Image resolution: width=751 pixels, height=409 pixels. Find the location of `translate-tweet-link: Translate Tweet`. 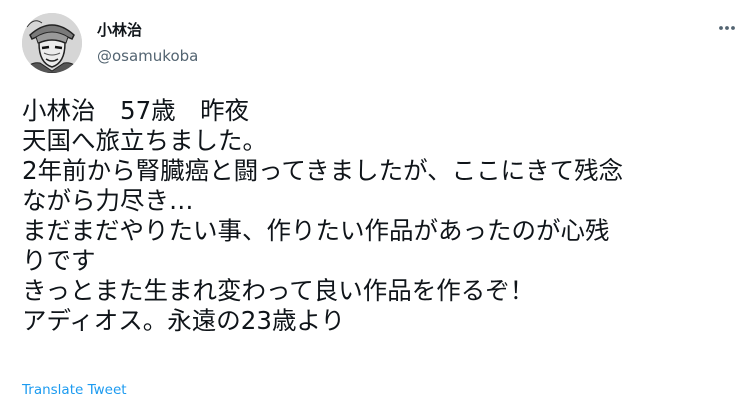

translate-tweet-link: Translate Tweet is located at coordinates (74, 390).